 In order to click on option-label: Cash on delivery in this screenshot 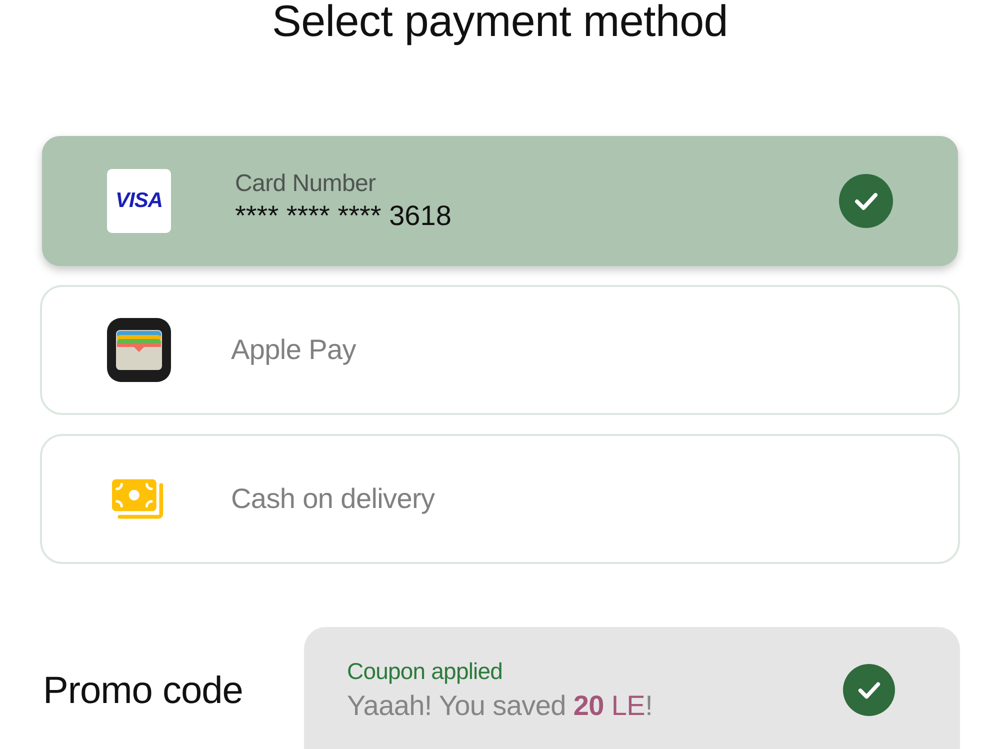, I will do `click(333, 499)`.